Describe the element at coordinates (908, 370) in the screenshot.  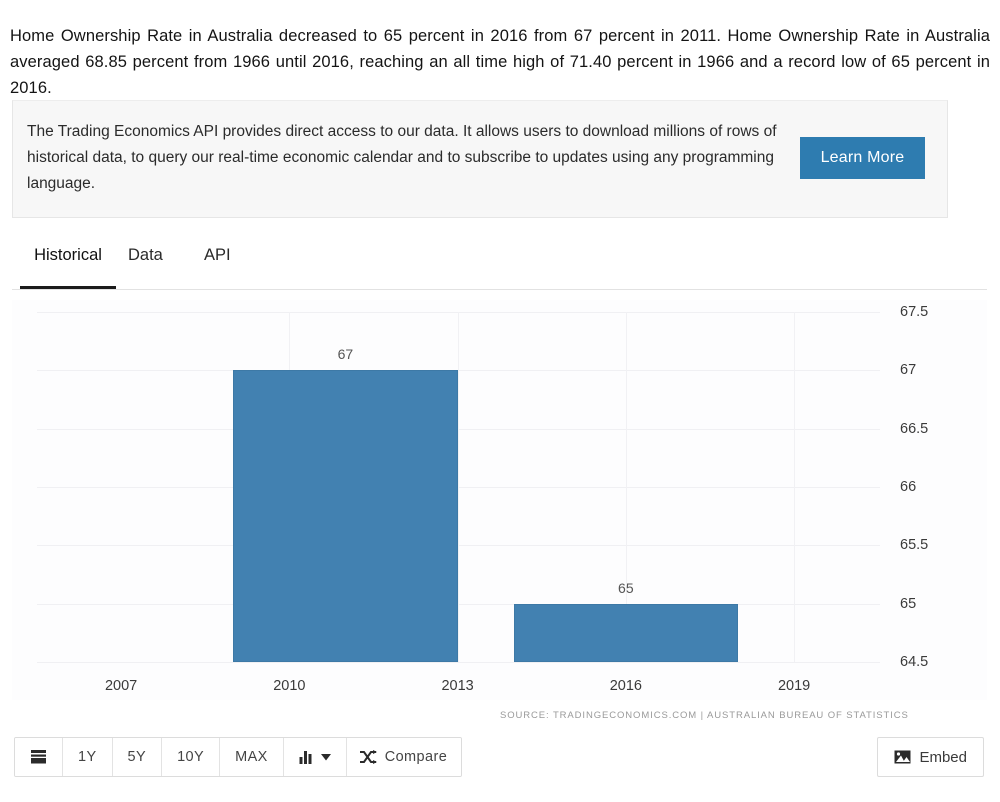
I see `y-axis-tick-label: 67` at that location.